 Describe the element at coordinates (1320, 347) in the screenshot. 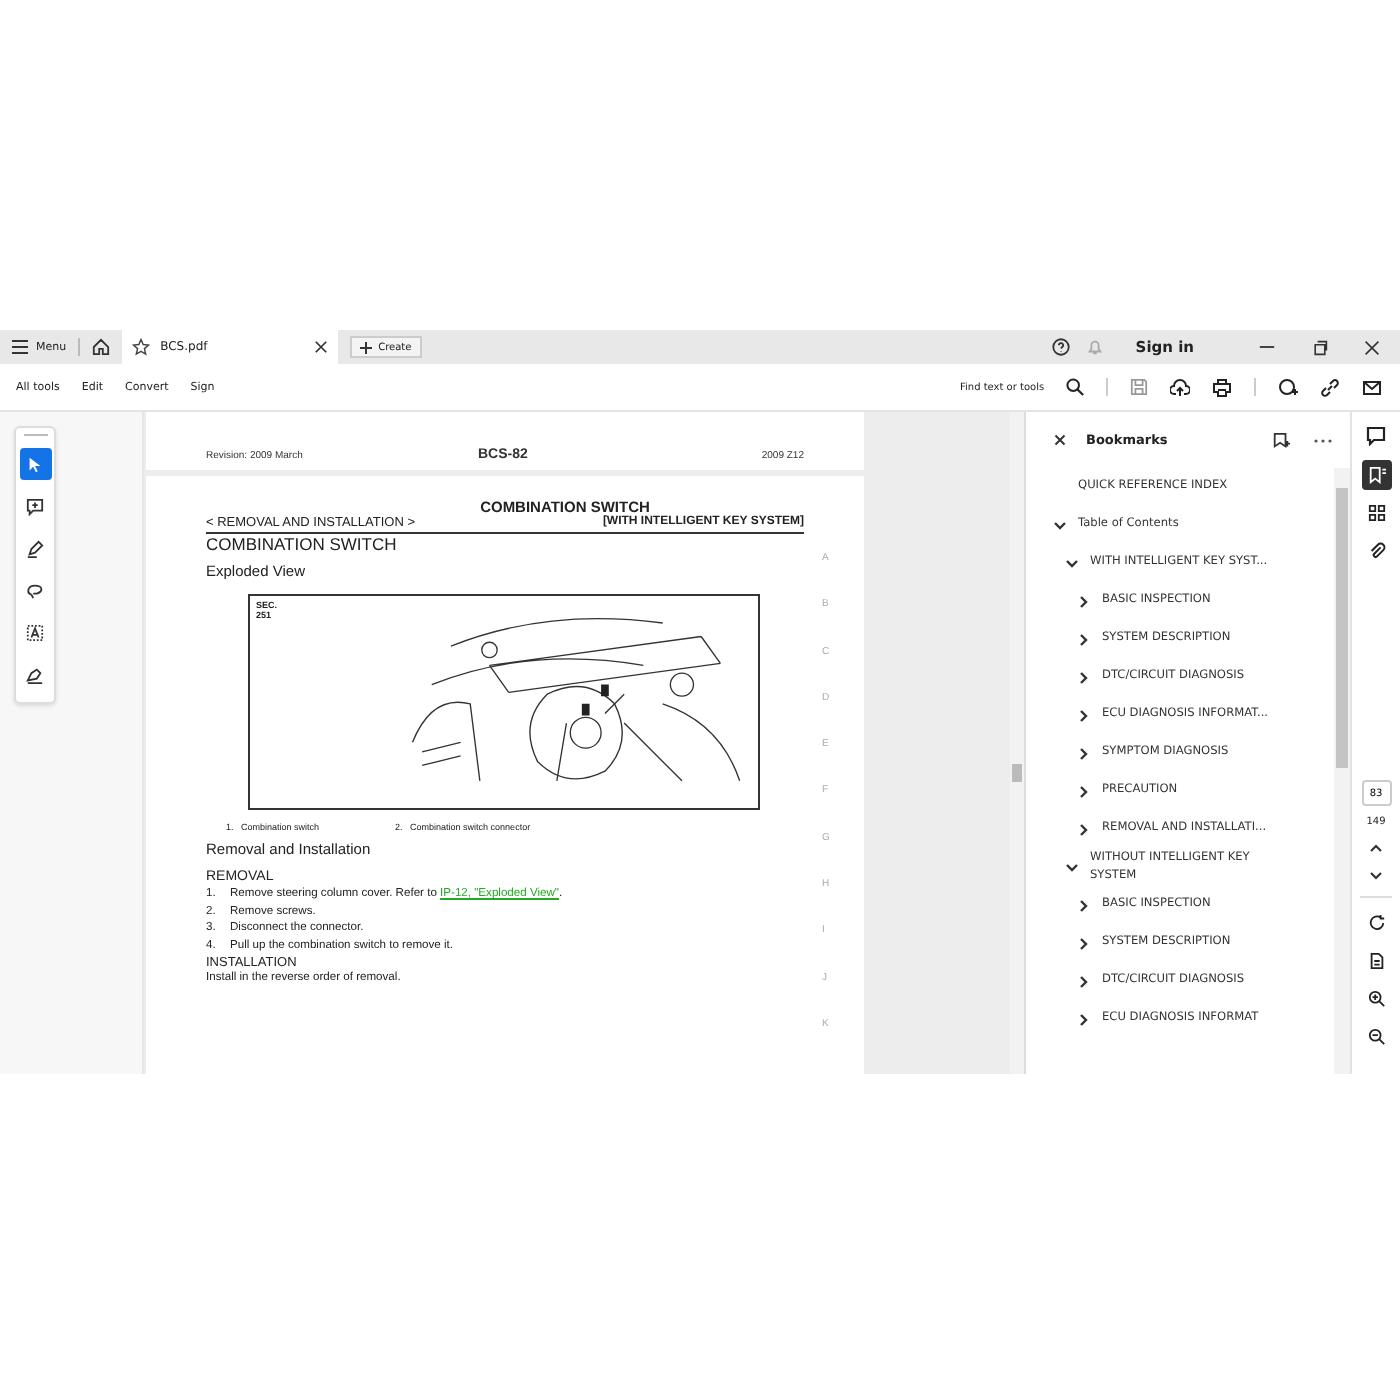

I see `restore-icon` at that location.